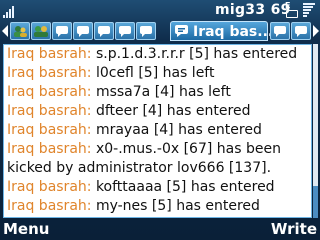 Image resolution: width=320 pixels, height=240 pixels. I want to click on group-chat-icon, so click(41, 31).